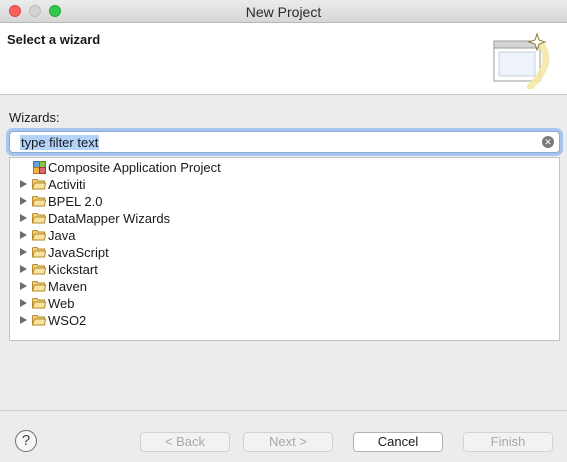 The image size is (567, 462). I want to click on composite-project-icon, so click(39, 167).